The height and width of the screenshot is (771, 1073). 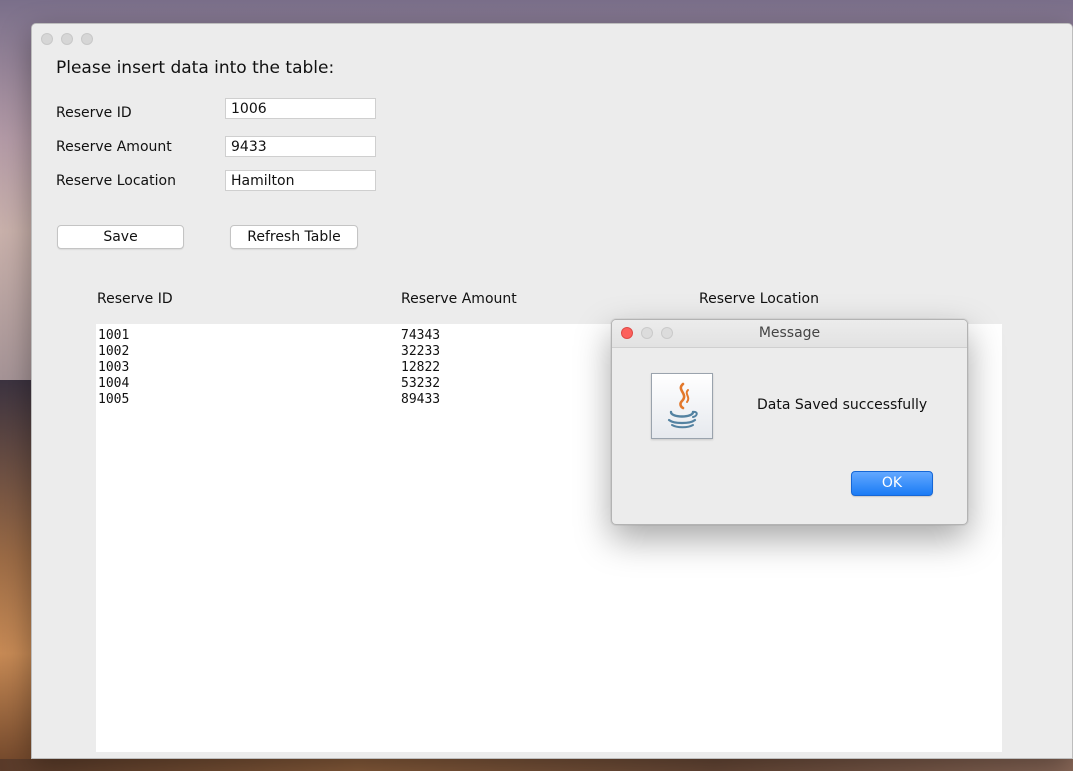 What do you see at coordinates (421, 383) in the screenshot?
I see `table-cell-amount: 53232` at bounding box center [421, 383].